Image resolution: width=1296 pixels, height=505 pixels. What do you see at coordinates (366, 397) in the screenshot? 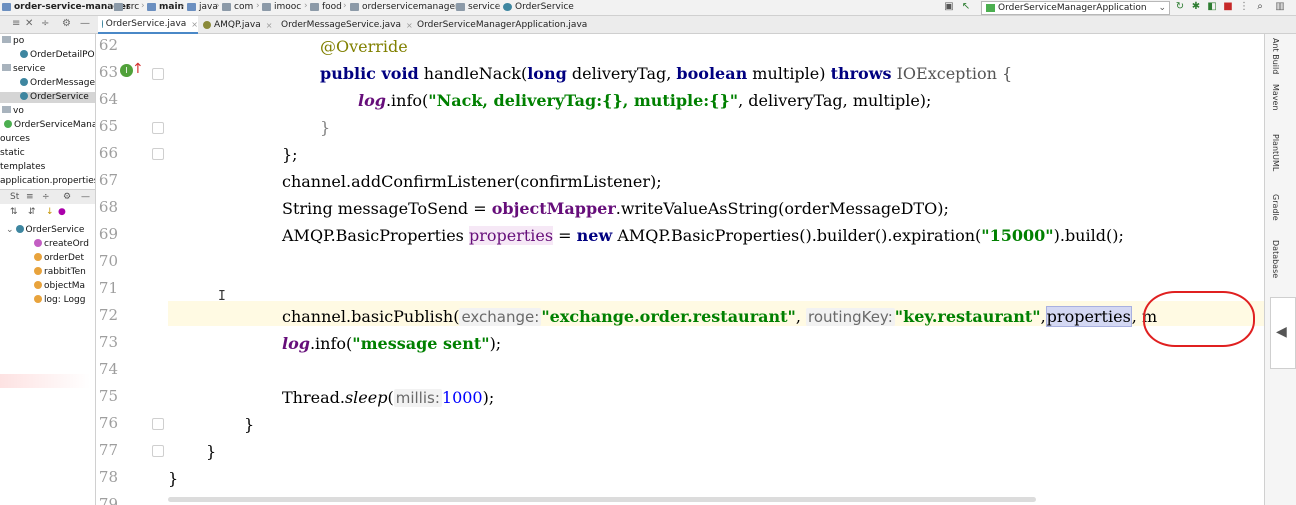
I see `method-ref: sleep` at bounding box center [366, 397].